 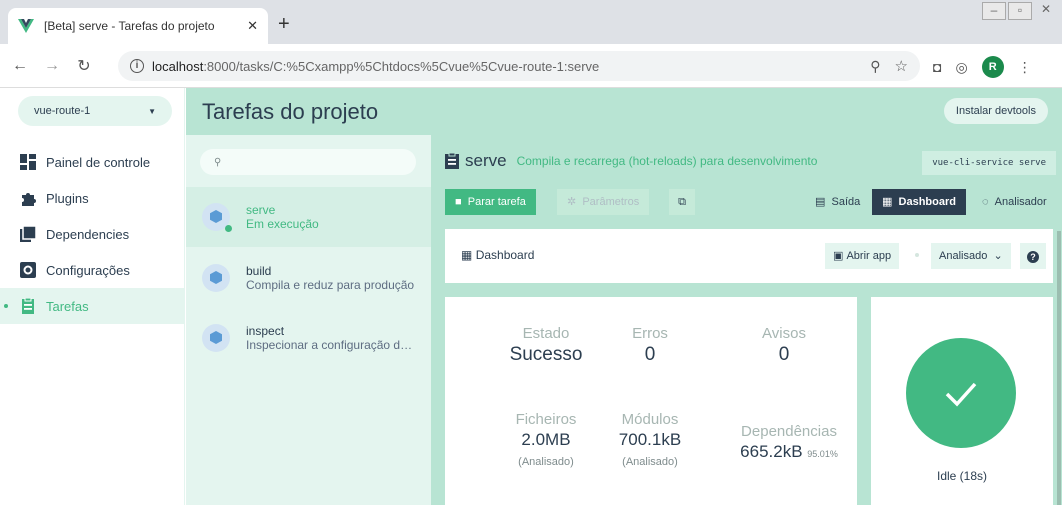 I want to click on extension-icon: ◎, so click(x=961, y=67).